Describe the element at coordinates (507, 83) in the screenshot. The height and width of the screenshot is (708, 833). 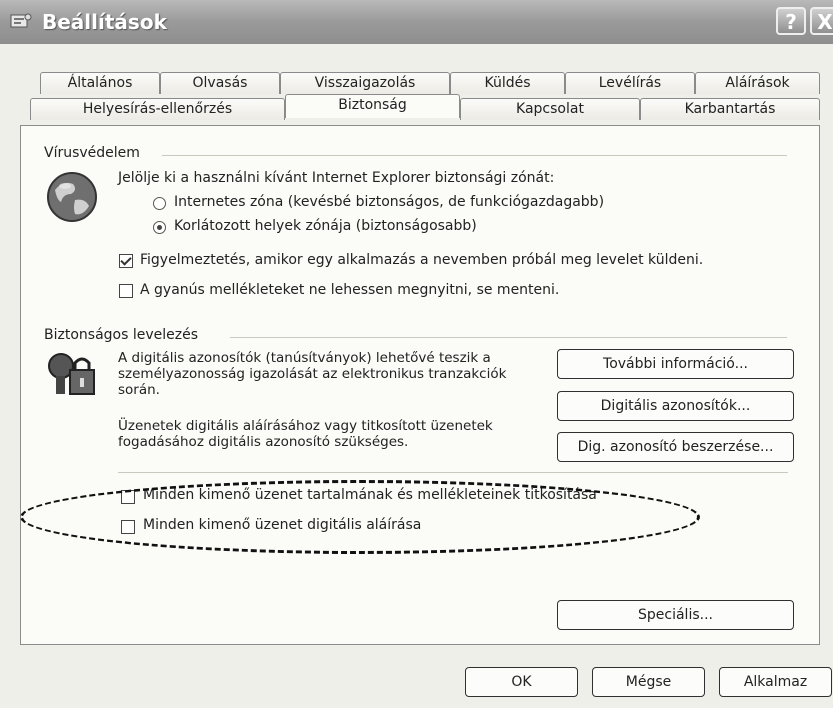
I see `tab-kuldes: Küldés` at that location.